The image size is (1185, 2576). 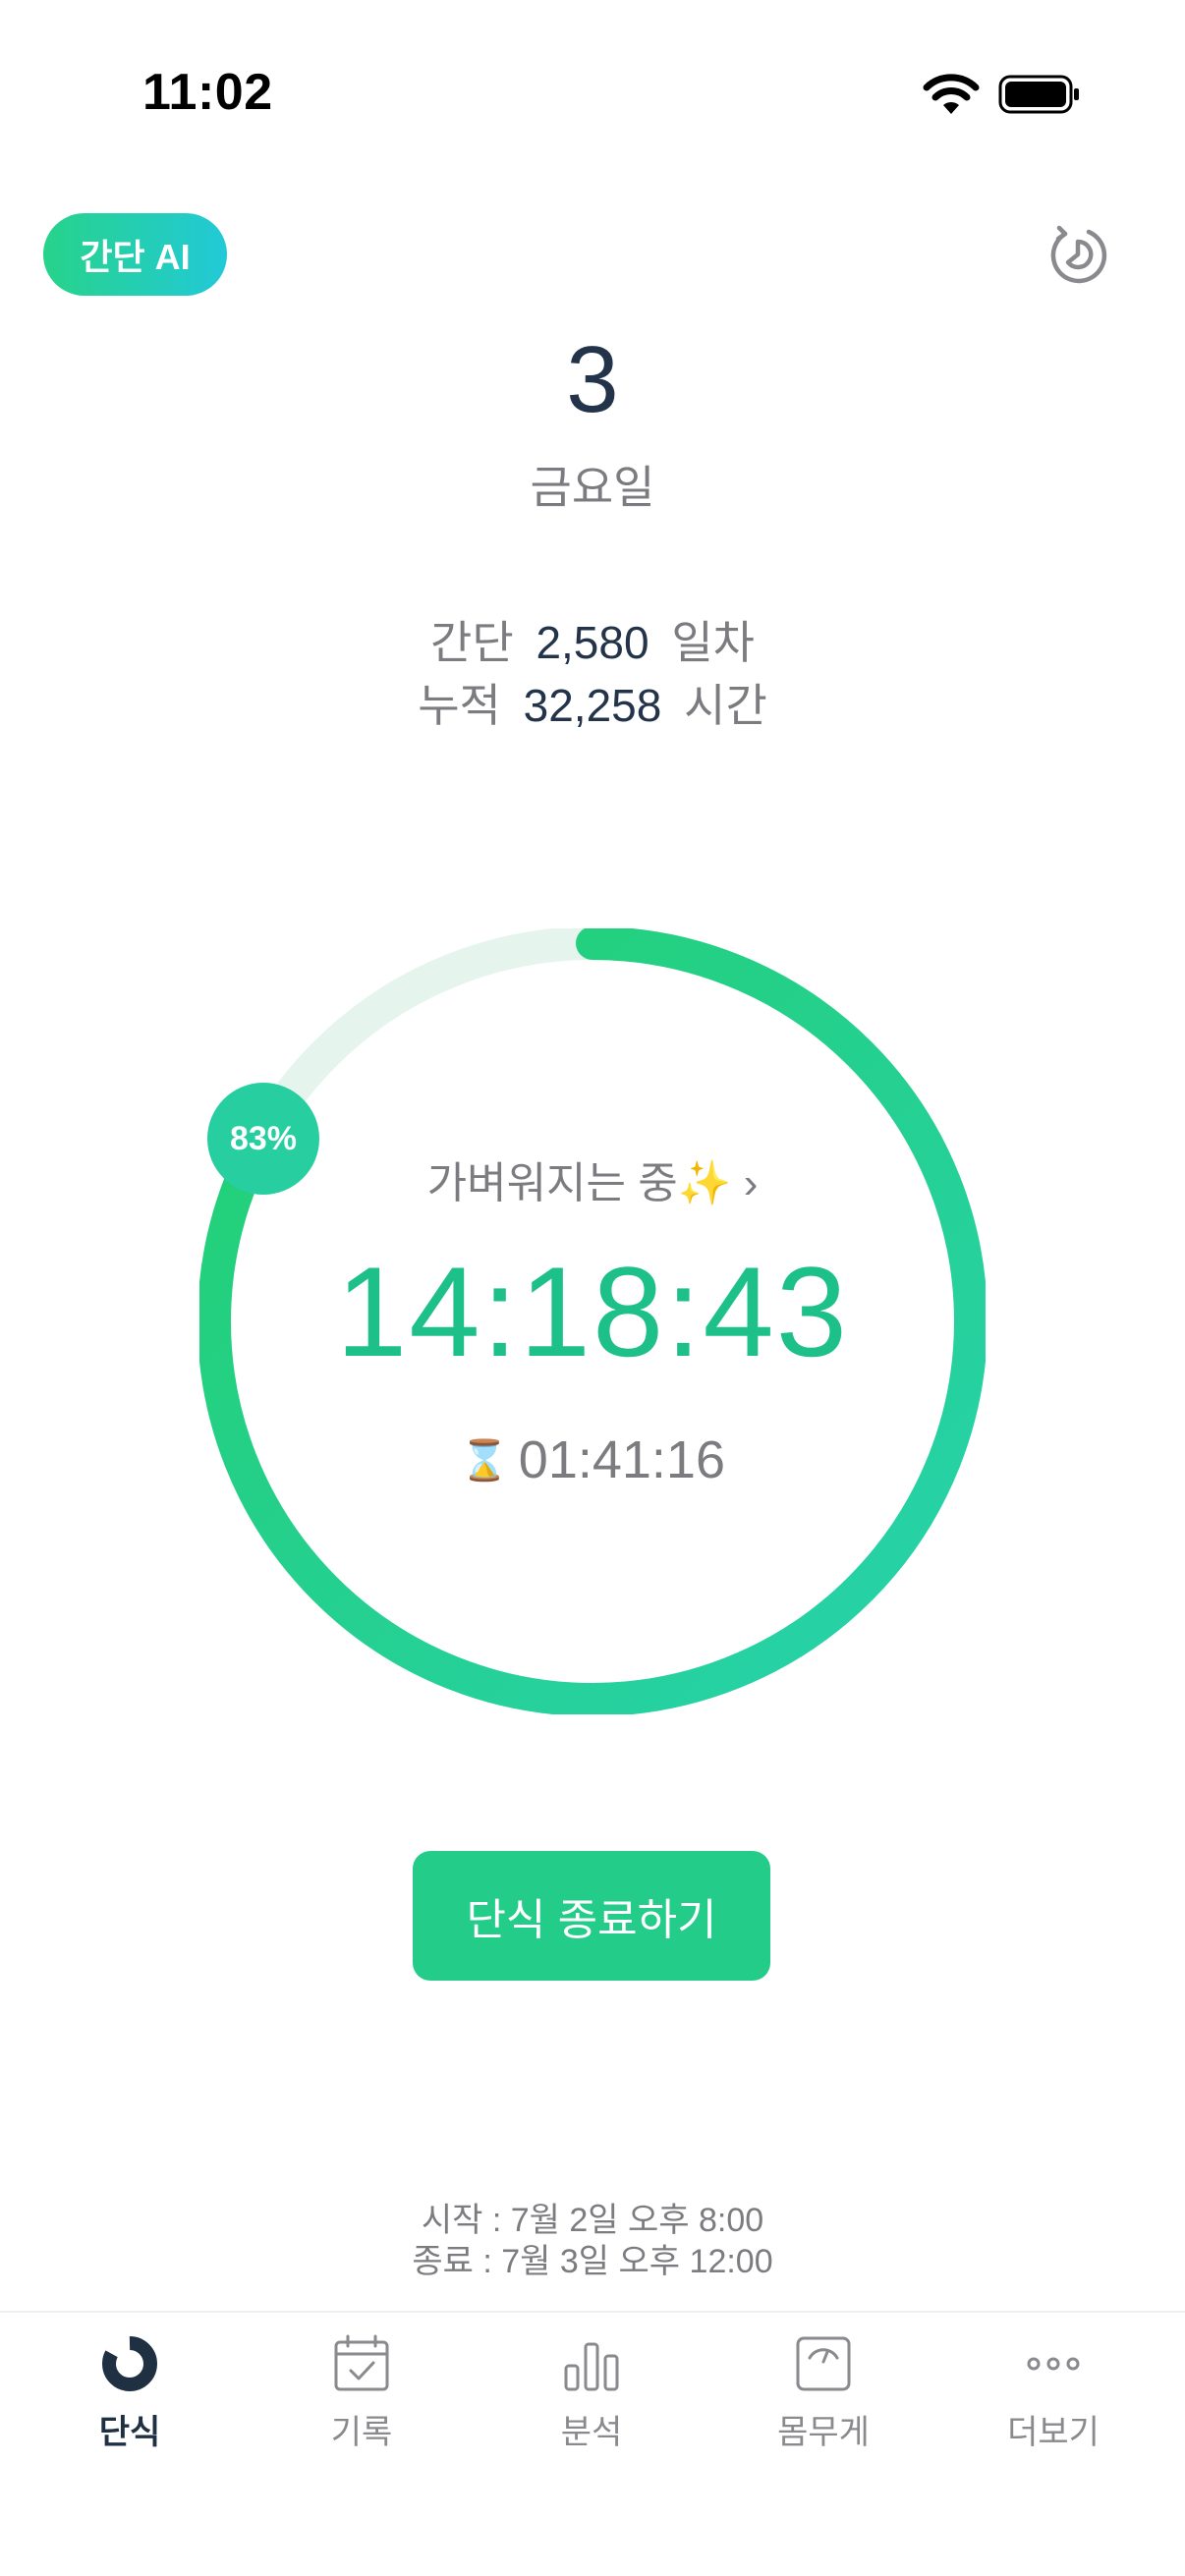 What do you see at coordinates (484, 1461) in the screenshot?
I see `hourglass-icon: ⌛` at bounding box center [484, 1461].